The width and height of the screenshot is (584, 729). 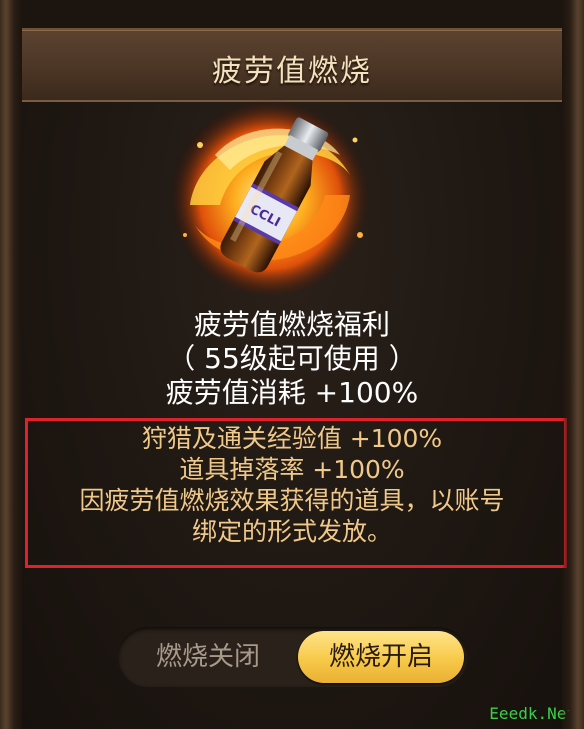 What do you see at coordinates (270, 195) in the screenshot?
I see `energy-drink-bottle-icon: CCLI` at bounding box center [270, 195].